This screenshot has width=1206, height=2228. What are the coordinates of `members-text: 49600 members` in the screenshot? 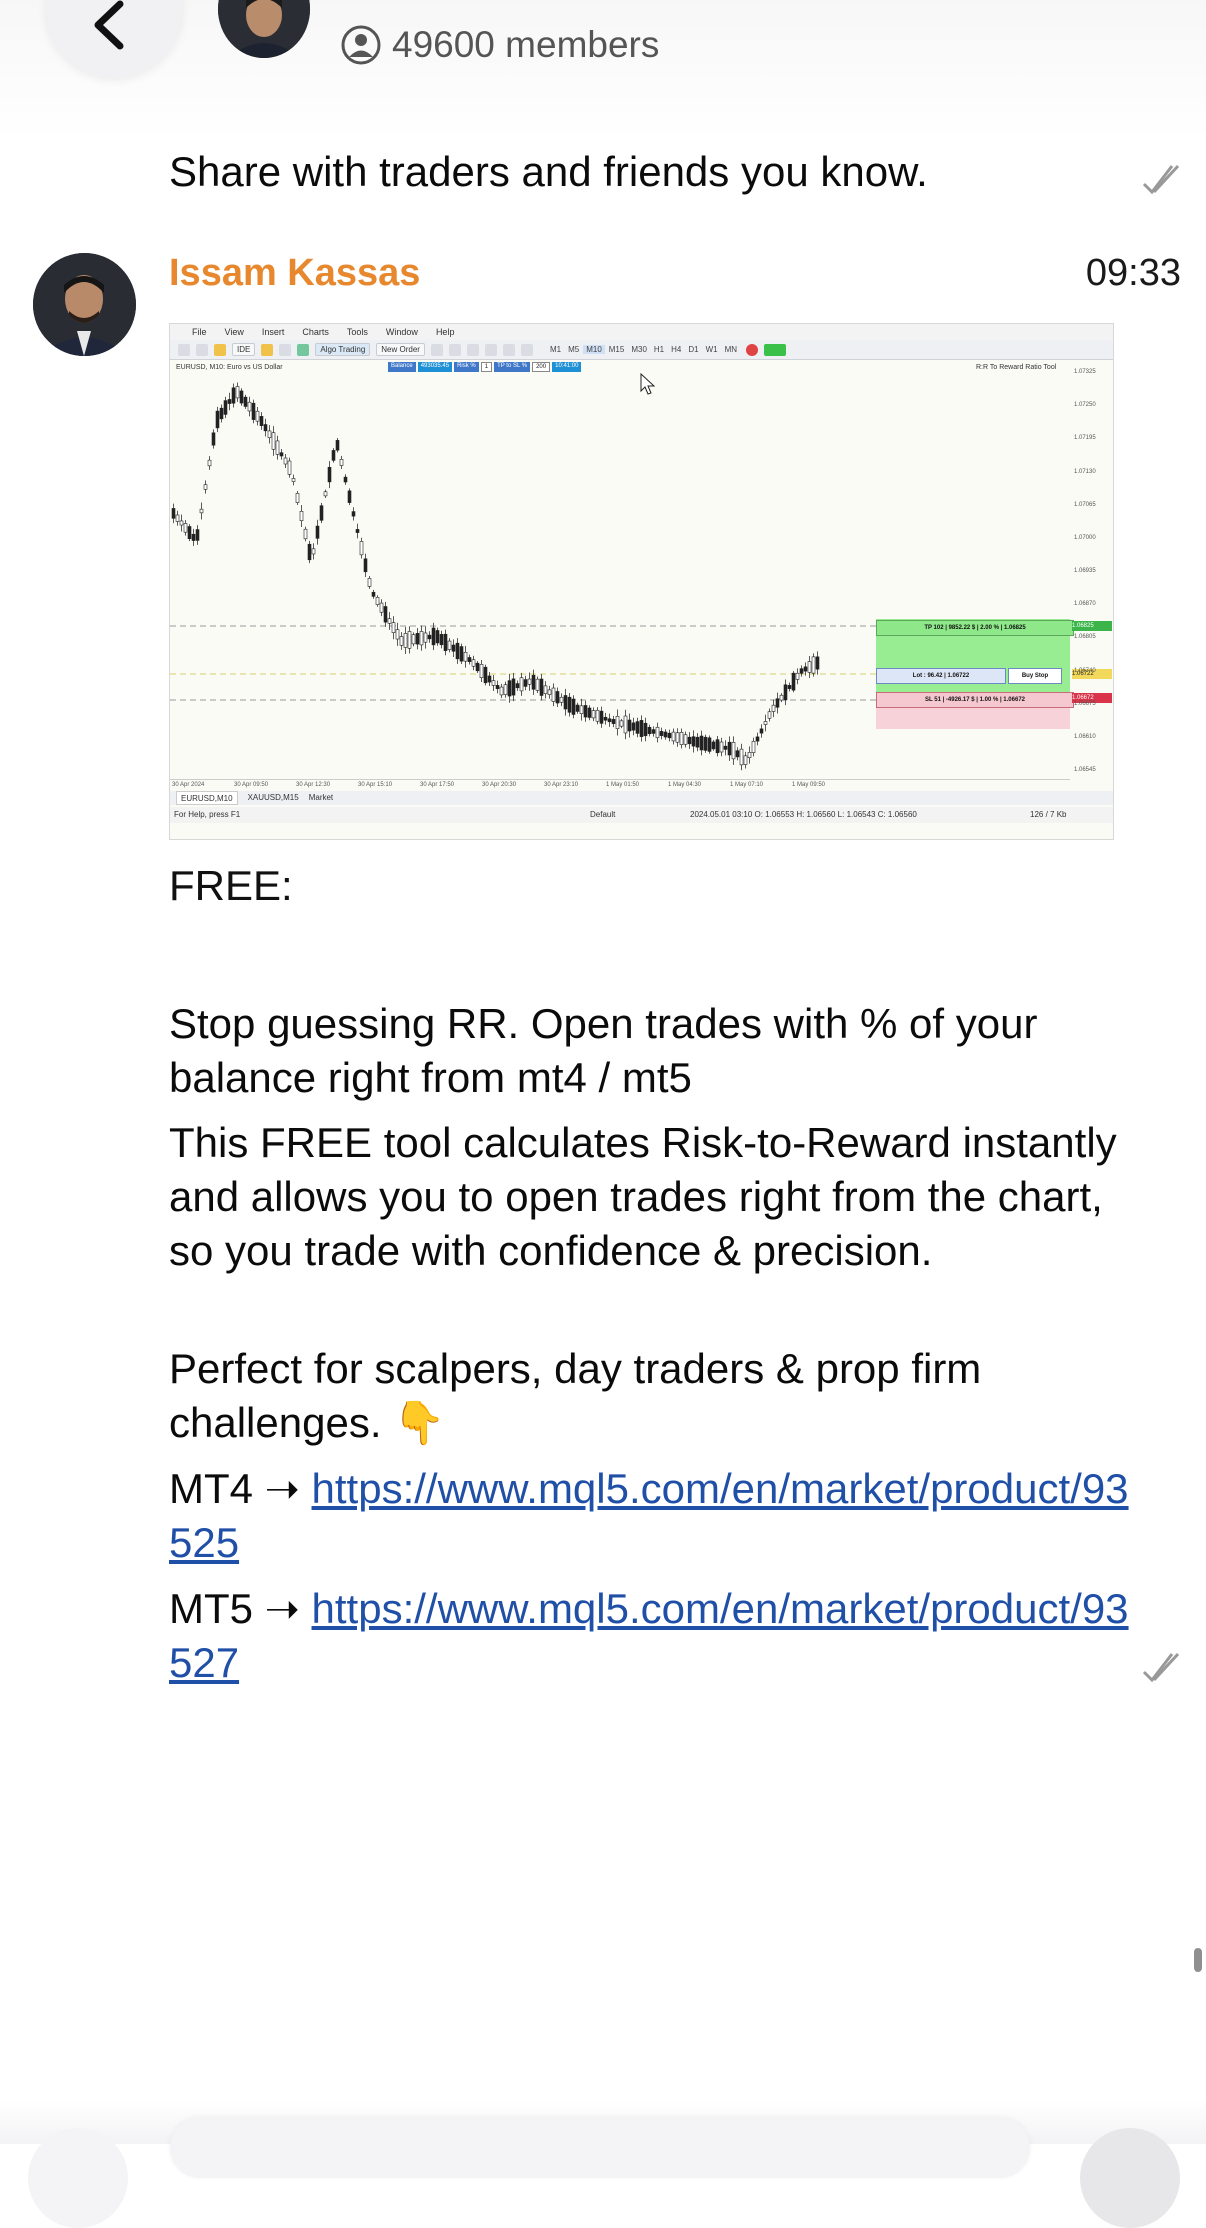 It's located at (526, 44).